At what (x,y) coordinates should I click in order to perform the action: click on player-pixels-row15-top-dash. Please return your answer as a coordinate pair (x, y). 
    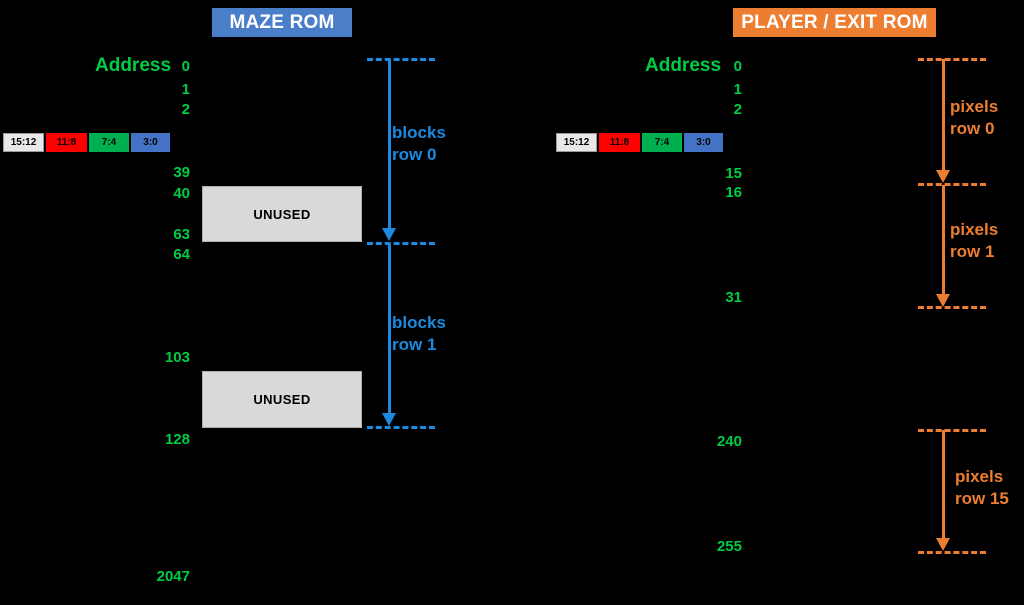
    Looking at the image, I should click on (952, 430).